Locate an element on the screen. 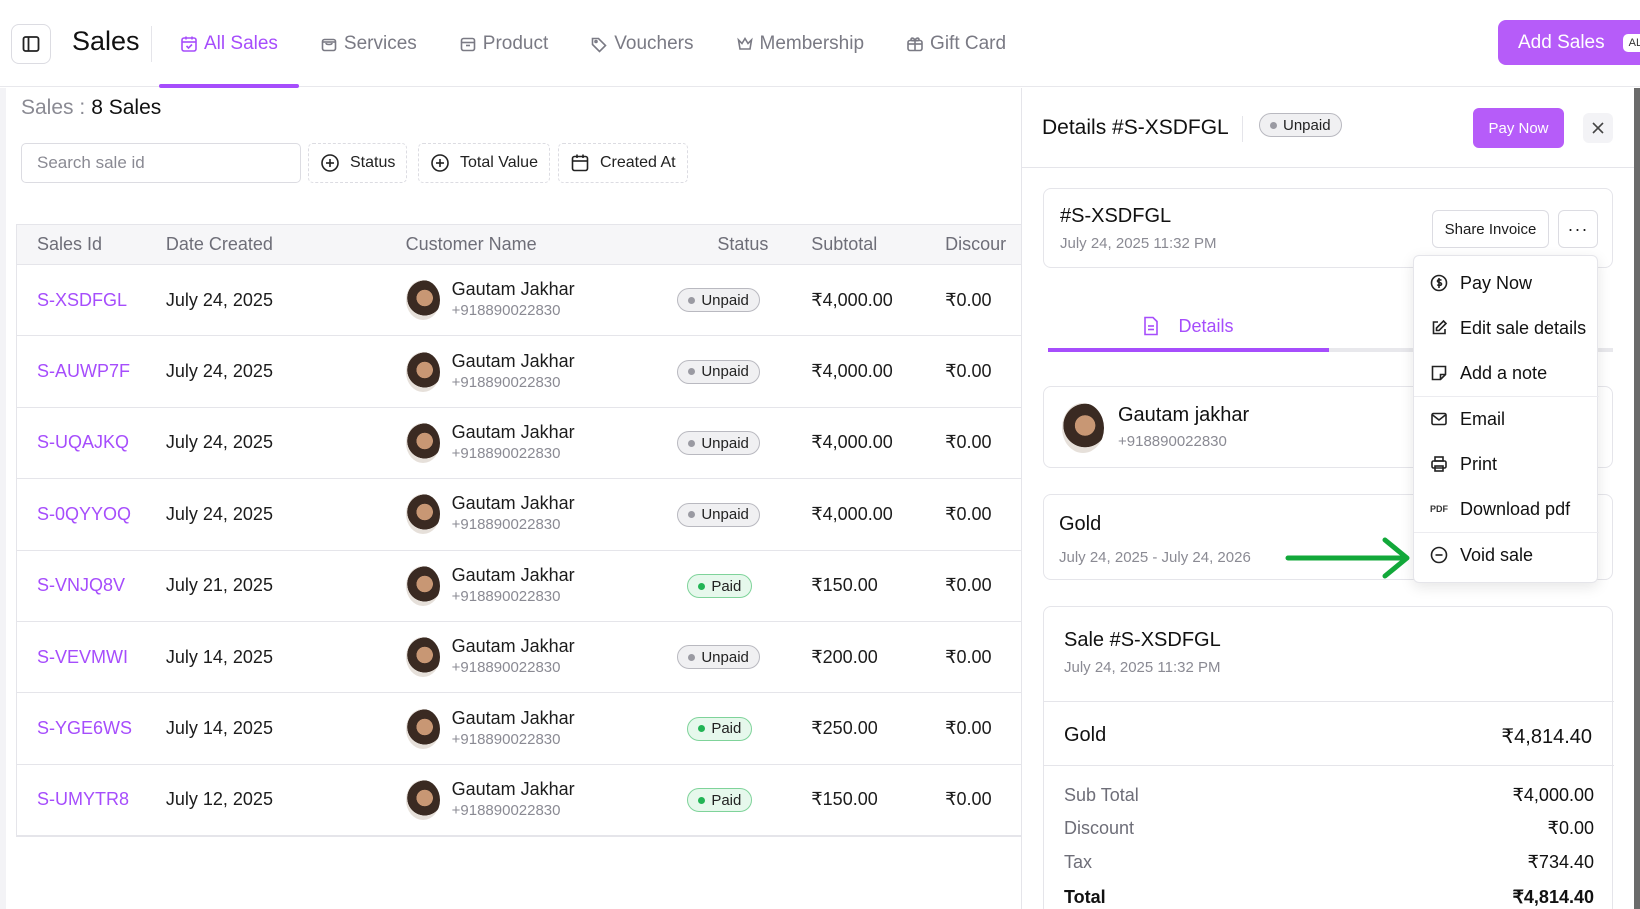  sale-id-link: S-UQAJKQ is located at coordinates (81, 442).